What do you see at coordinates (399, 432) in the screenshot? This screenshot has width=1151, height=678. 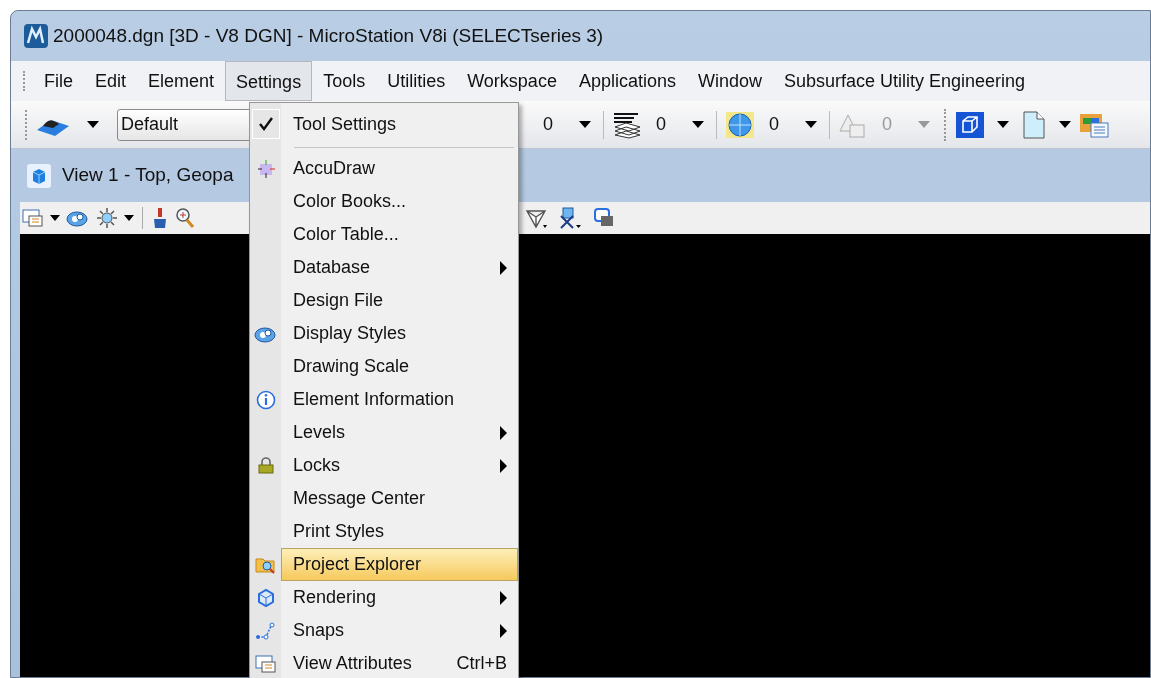 I see `menu-option: Levels` at bounding box center [399, 432].